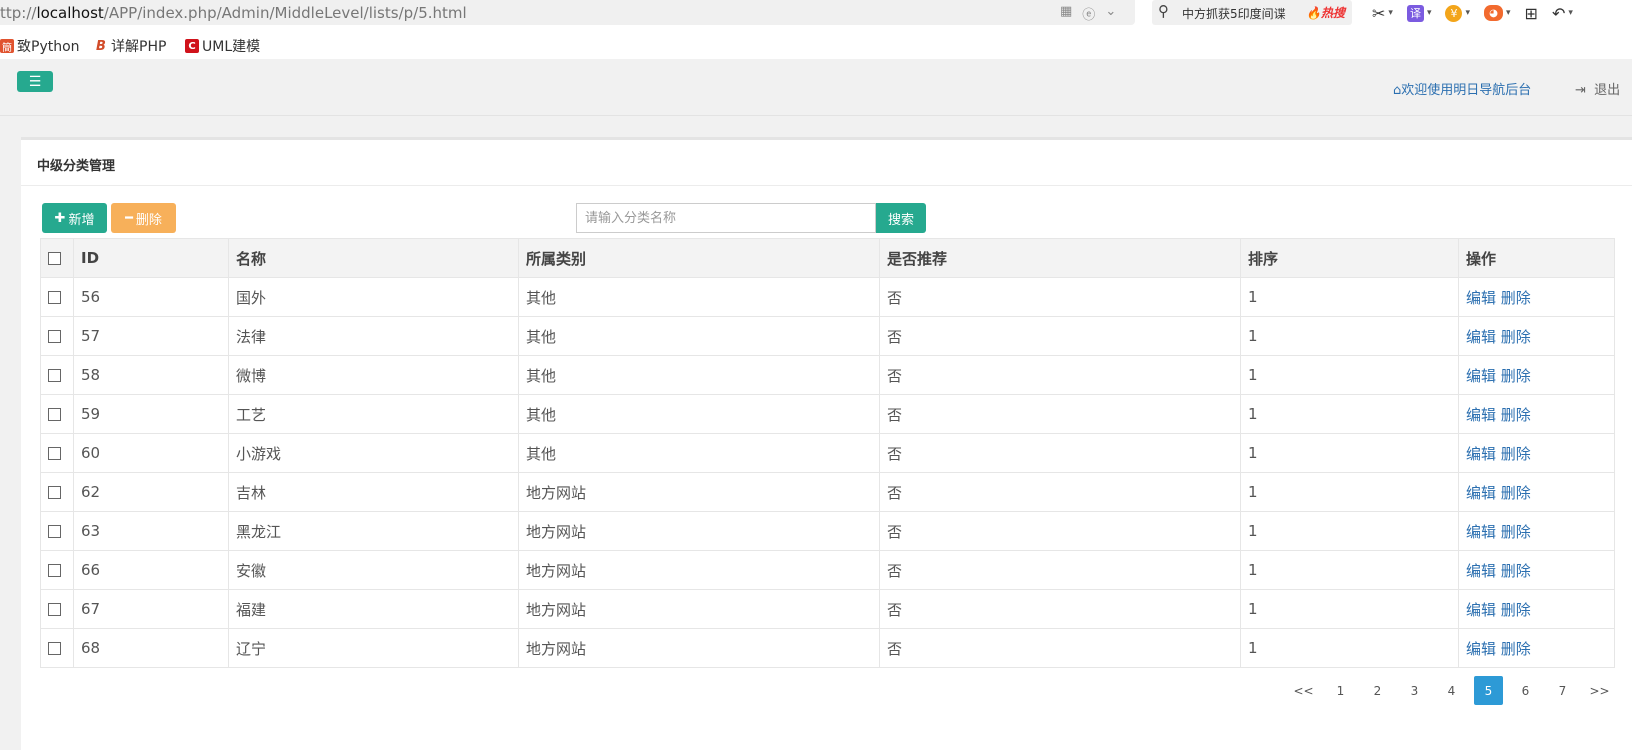 This screenshot has width=1632, height=750. What do you see at coordinates (373, 297) in the screenshot?
I see `cell-name: 国外` at bounding box center [373, 297].